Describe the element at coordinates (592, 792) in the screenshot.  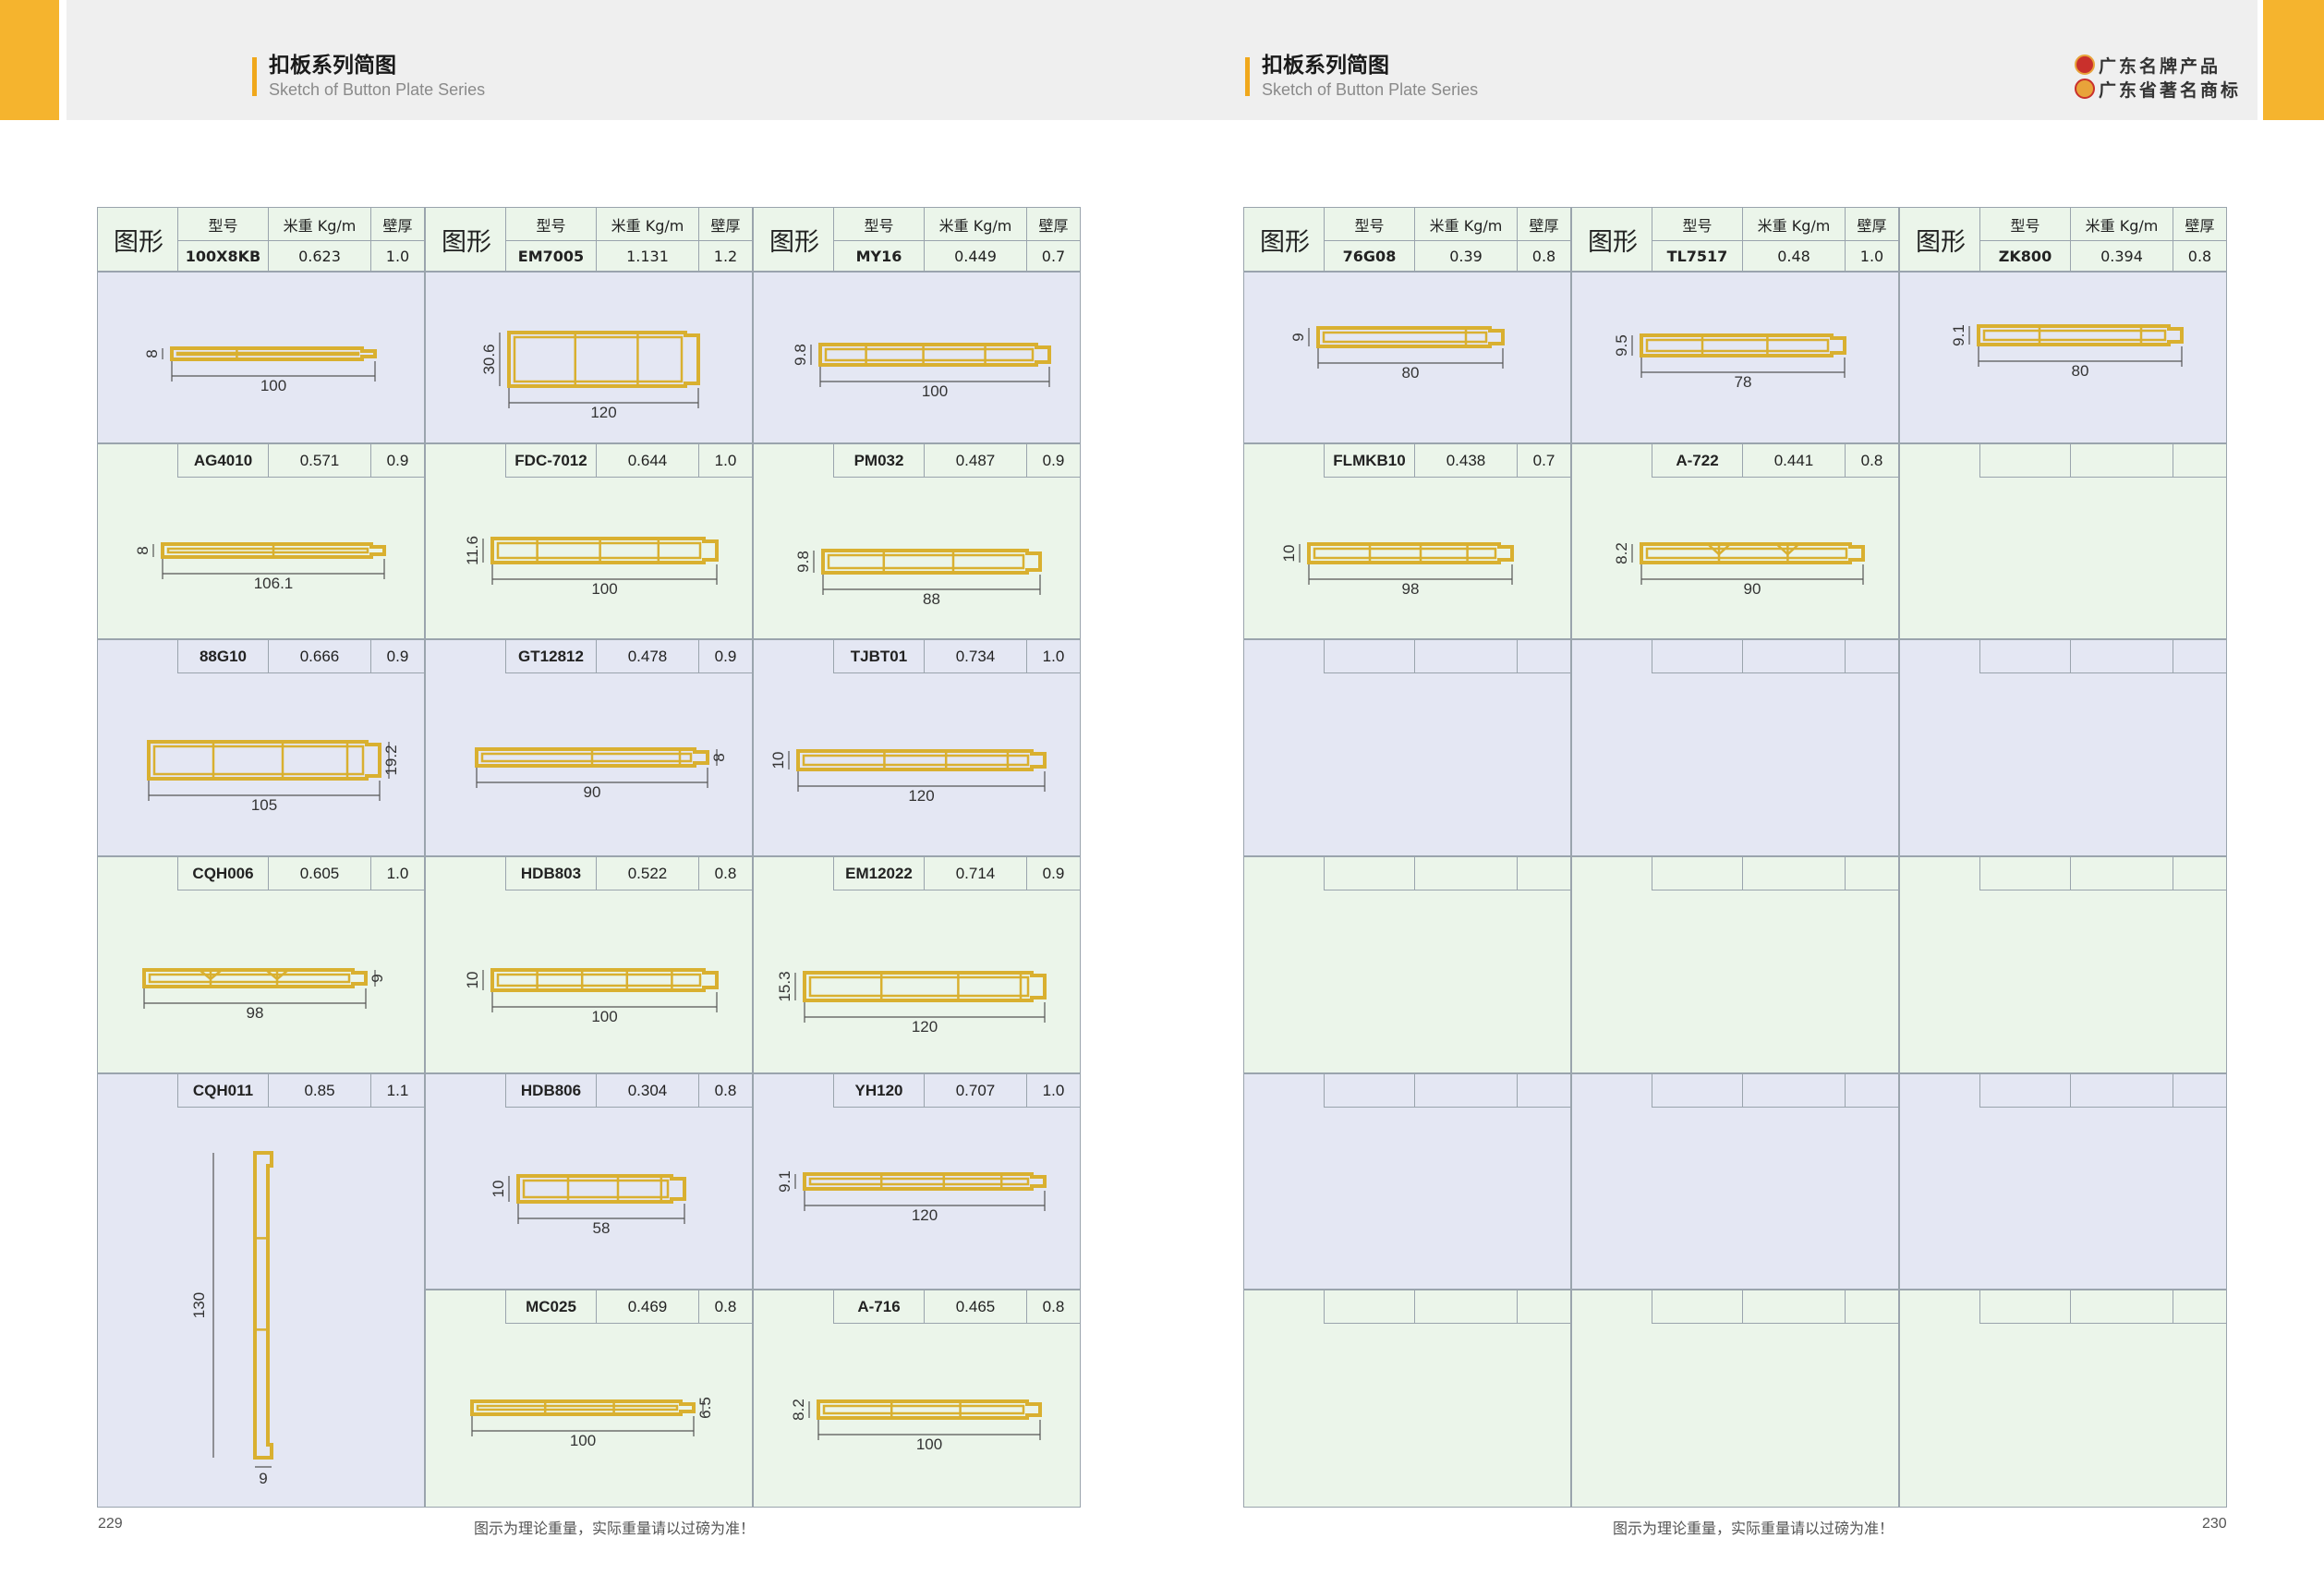
I see `width-dimension-label: 90` at that location.